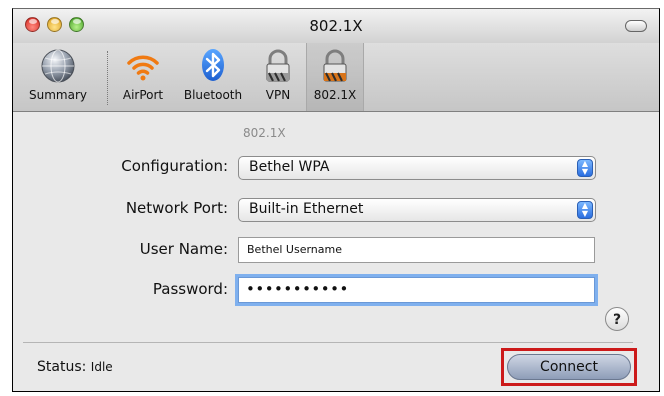 Image resolution: width=664 pixels, height=396 pixels. Describe the element at coordinates (278, 66) in the screenshot. I see `lock-icon` at that location.